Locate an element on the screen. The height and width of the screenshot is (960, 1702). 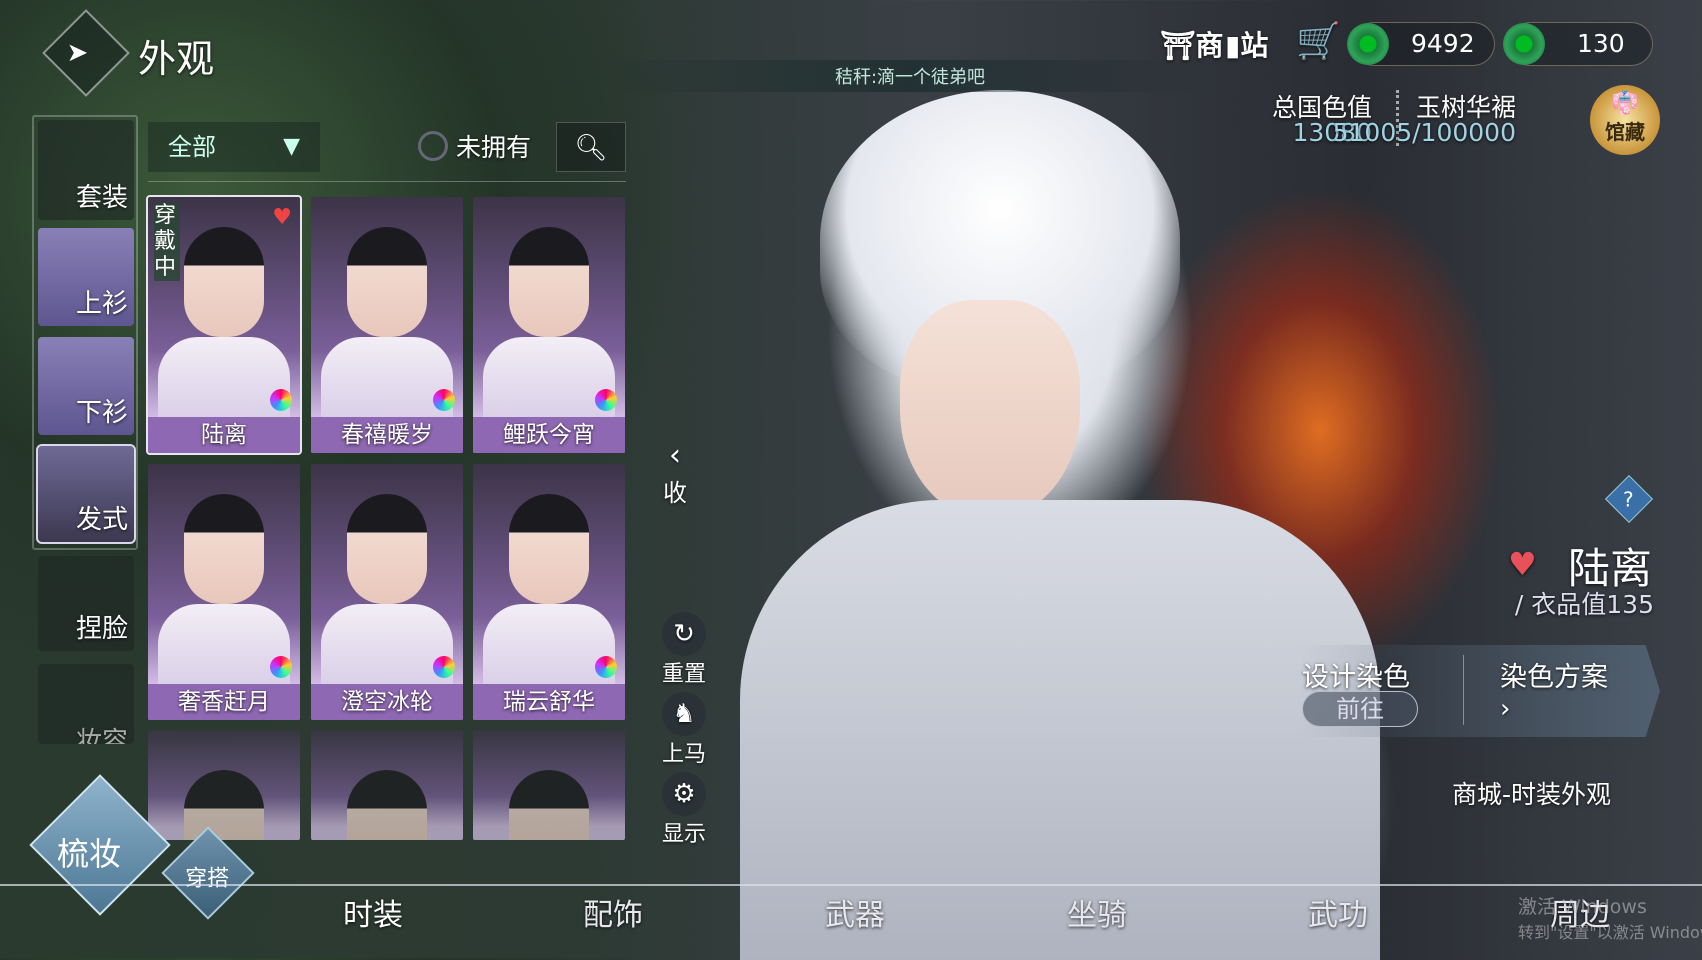
chat-banner: 秸秆:滴一个徒弟吧 is located at coordinates (910, 76).